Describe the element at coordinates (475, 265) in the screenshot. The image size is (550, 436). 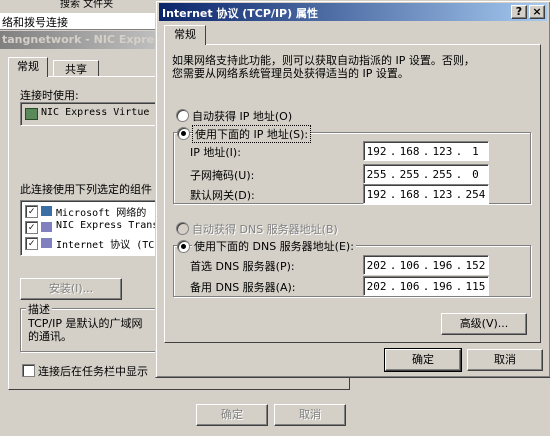
I see `octet: 152` at that location.